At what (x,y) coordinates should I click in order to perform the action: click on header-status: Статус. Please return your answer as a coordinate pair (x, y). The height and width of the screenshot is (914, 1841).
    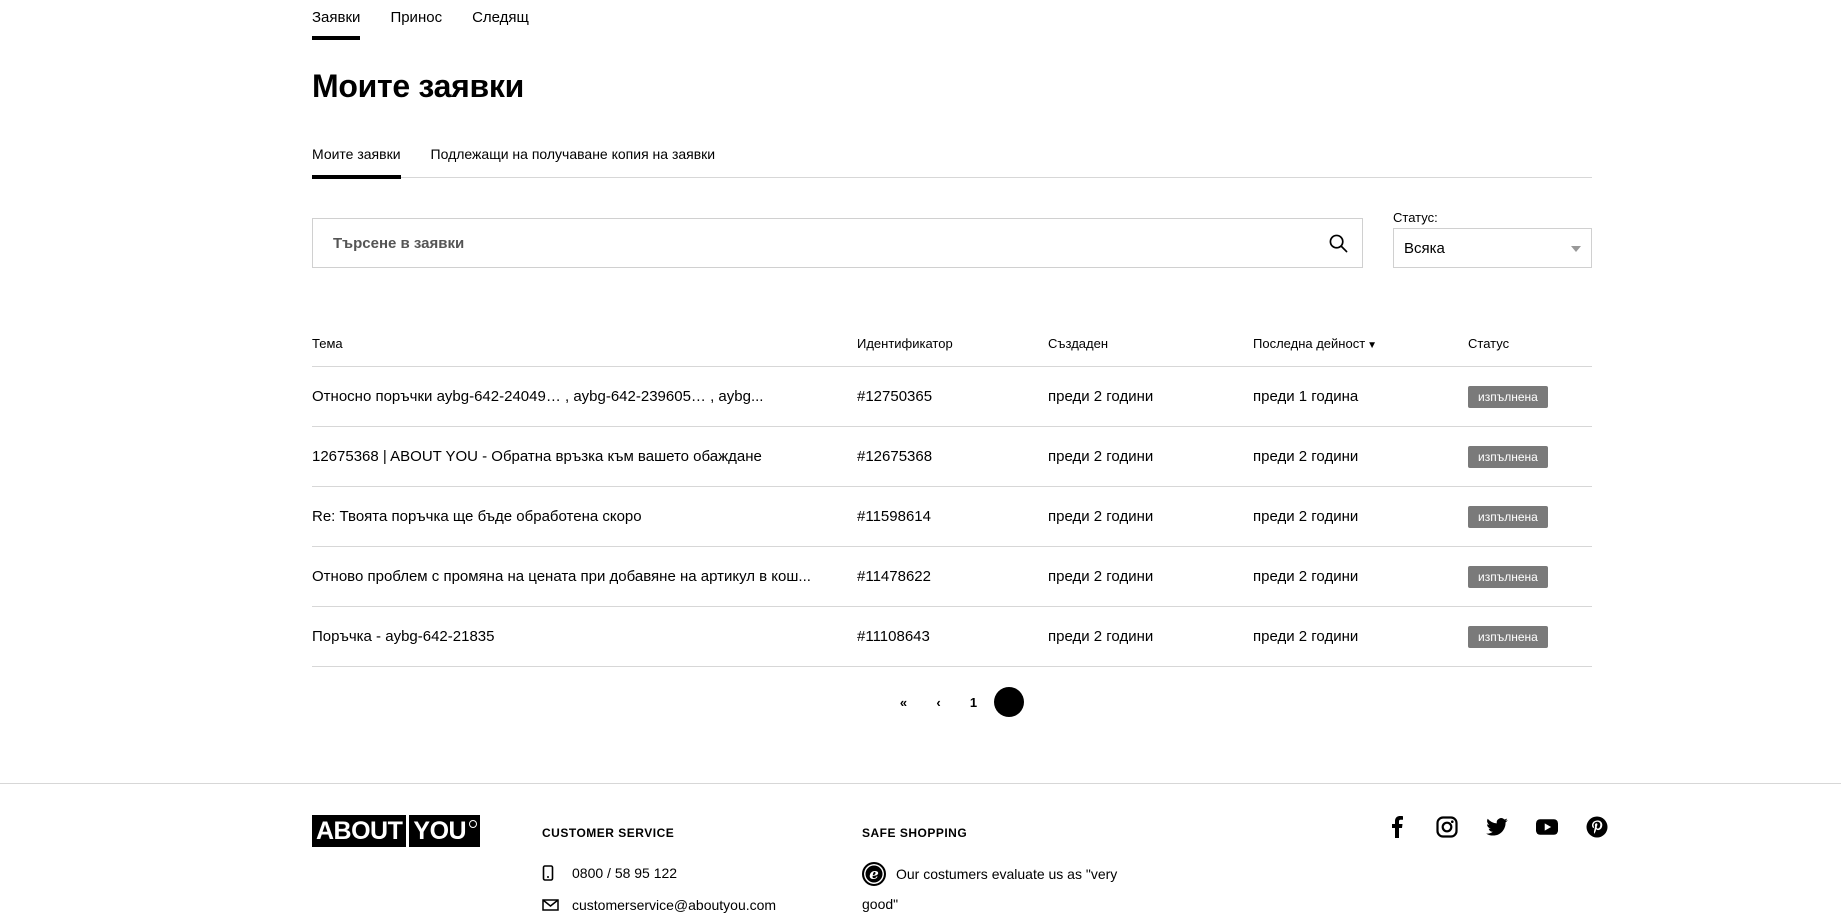
    Looking at the image, I should click on (1530, 343).